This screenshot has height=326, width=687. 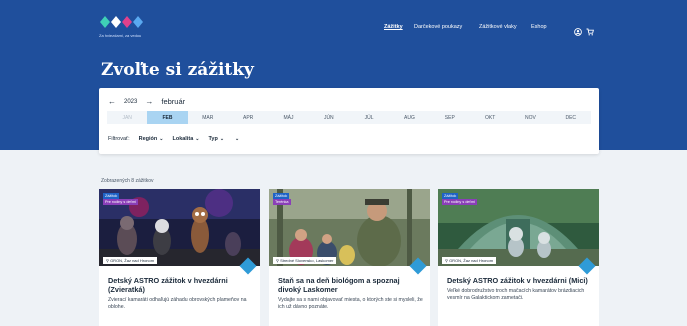 What do you see at coordinates (127, 117) in the screenshot?
I see `month-jan: JAN` at bounding box center [127, 117].